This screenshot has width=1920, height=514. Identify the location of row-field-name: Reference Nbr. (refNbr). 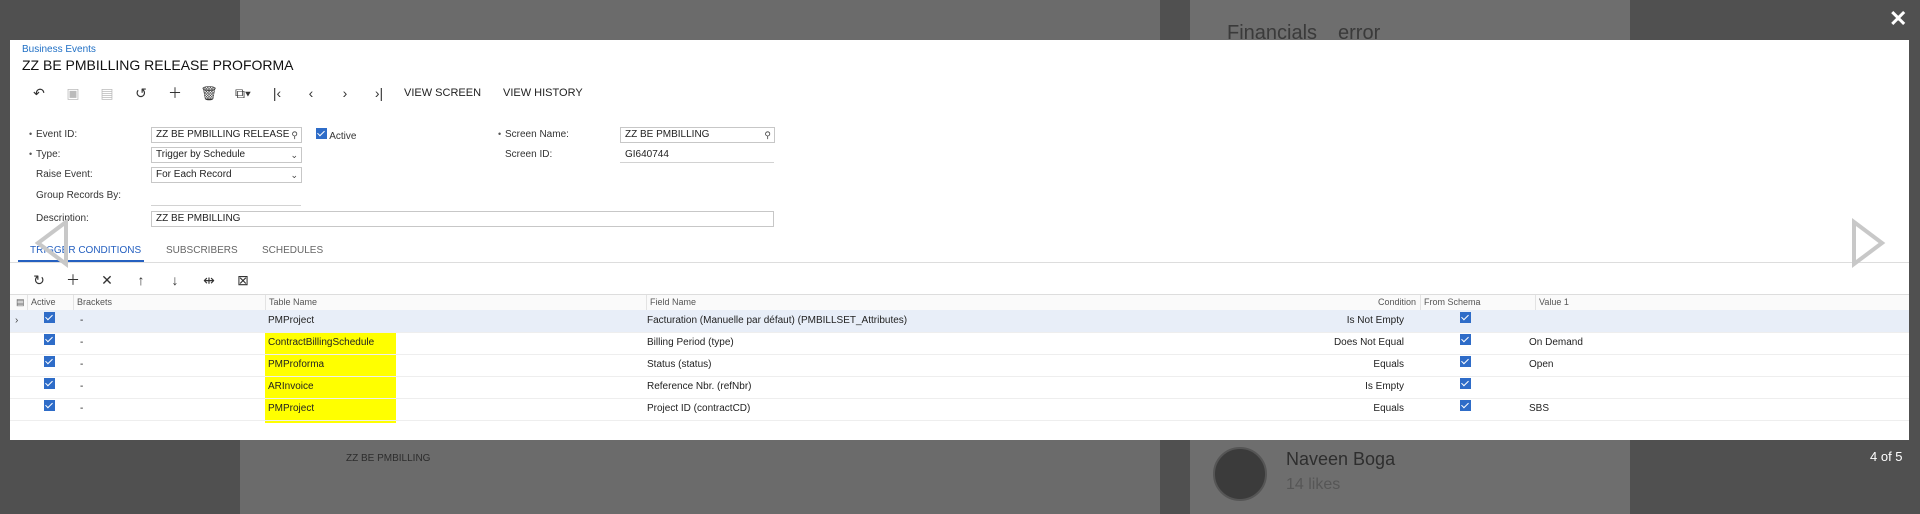
(699, 387).